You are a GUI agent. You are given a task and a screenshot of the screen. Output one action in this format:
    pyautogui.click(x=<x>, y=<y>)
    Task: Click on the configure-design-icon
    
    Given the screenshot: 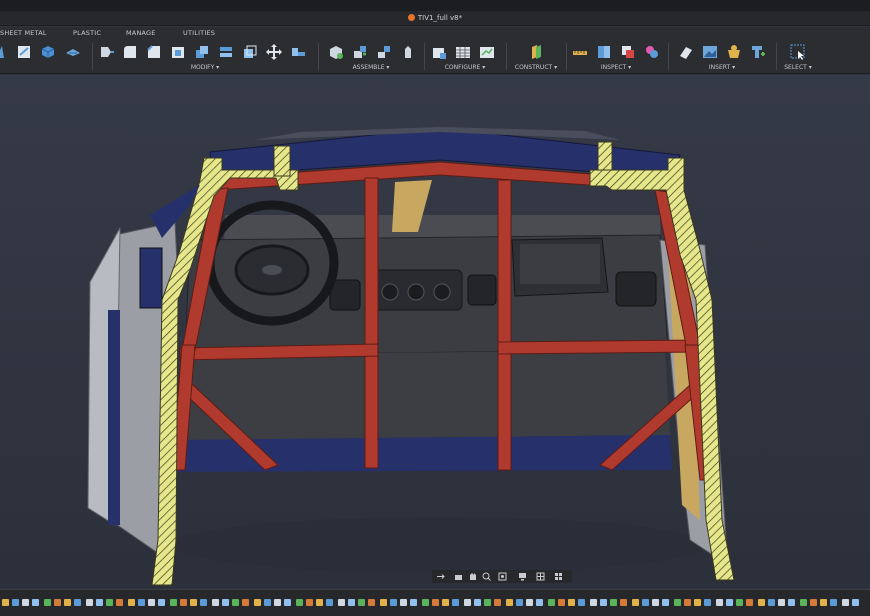 What is the action you would take?
    pyautogui.click(x=439, y=52)
    